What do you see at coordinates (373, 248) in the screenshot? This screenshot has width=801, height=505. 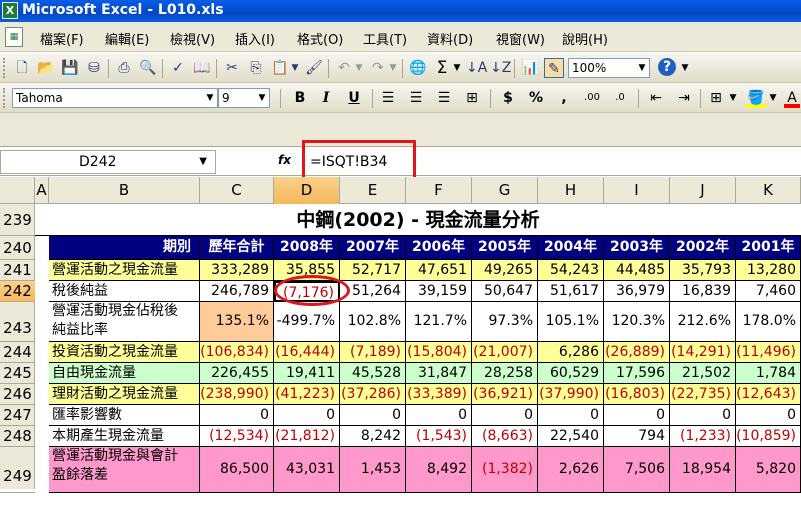 I see `header-cell: 2007年` at bounding box center [373, 248].